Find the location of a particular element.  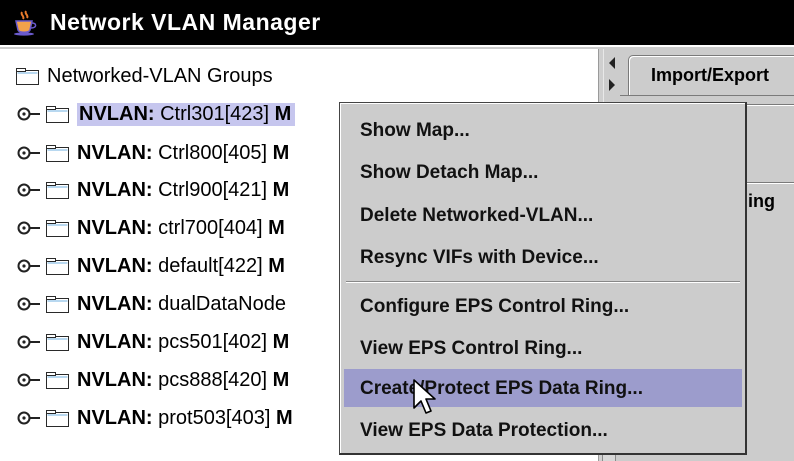

menu-separator is located at coordinates (543, 282).